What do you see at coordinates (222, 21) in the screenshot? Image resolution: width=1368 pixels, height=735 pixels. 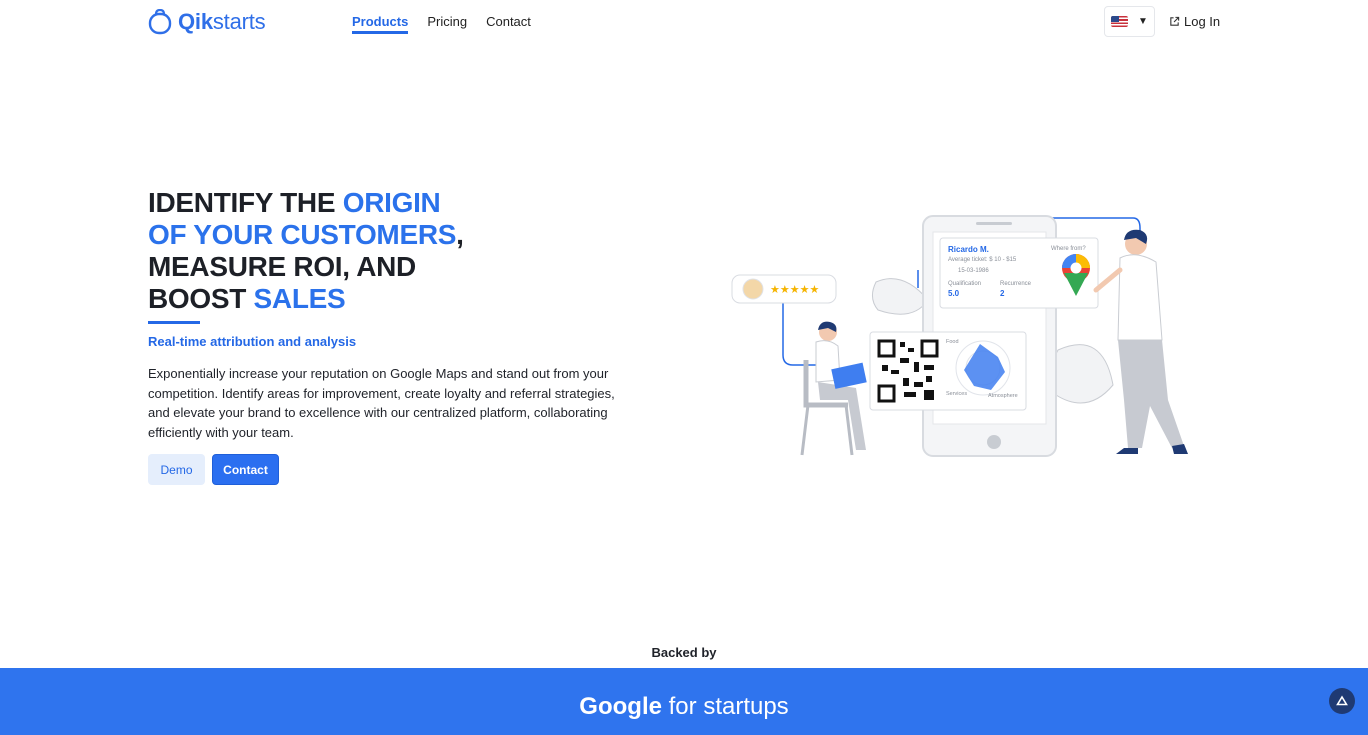 I see `brand-name: Qikstarts` at bounding box center [222, 21].